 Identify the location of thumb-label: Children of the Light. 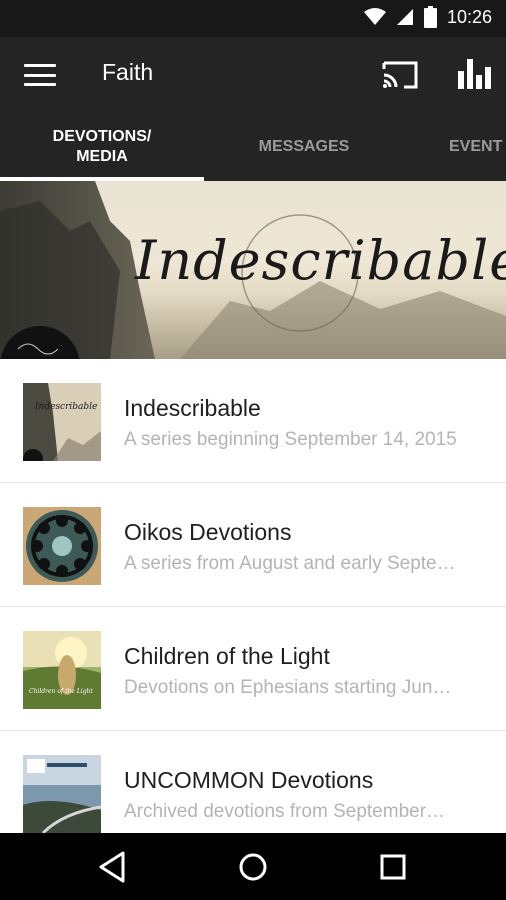
(61, 691).